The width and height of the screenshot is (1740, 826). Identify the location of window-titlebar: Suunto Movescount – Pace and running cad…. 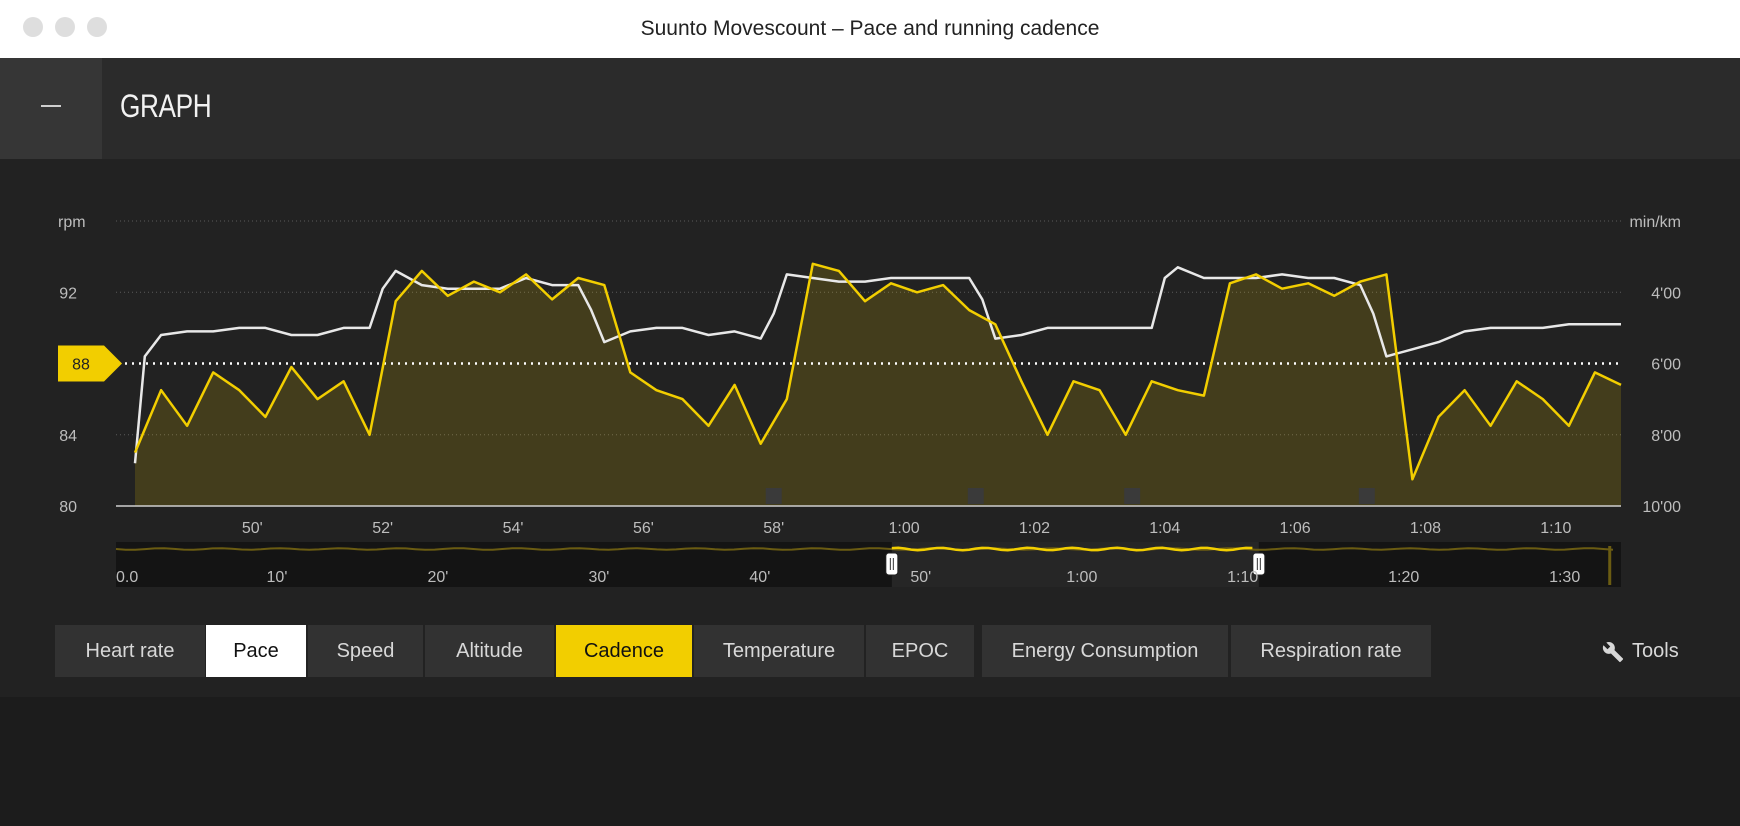
(870, 29).